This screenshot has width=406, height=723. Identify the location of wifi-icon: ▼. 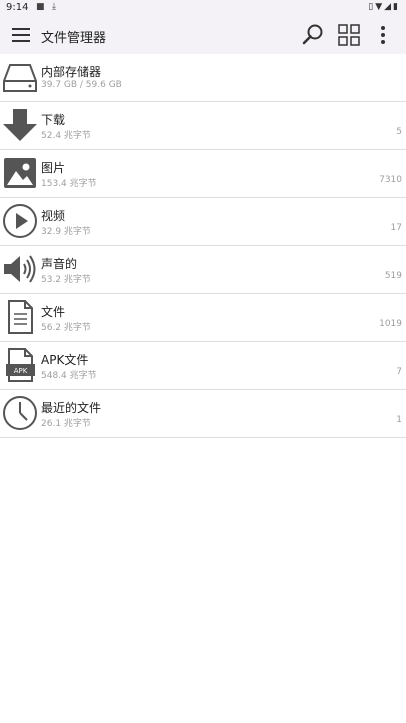
(380, 7).